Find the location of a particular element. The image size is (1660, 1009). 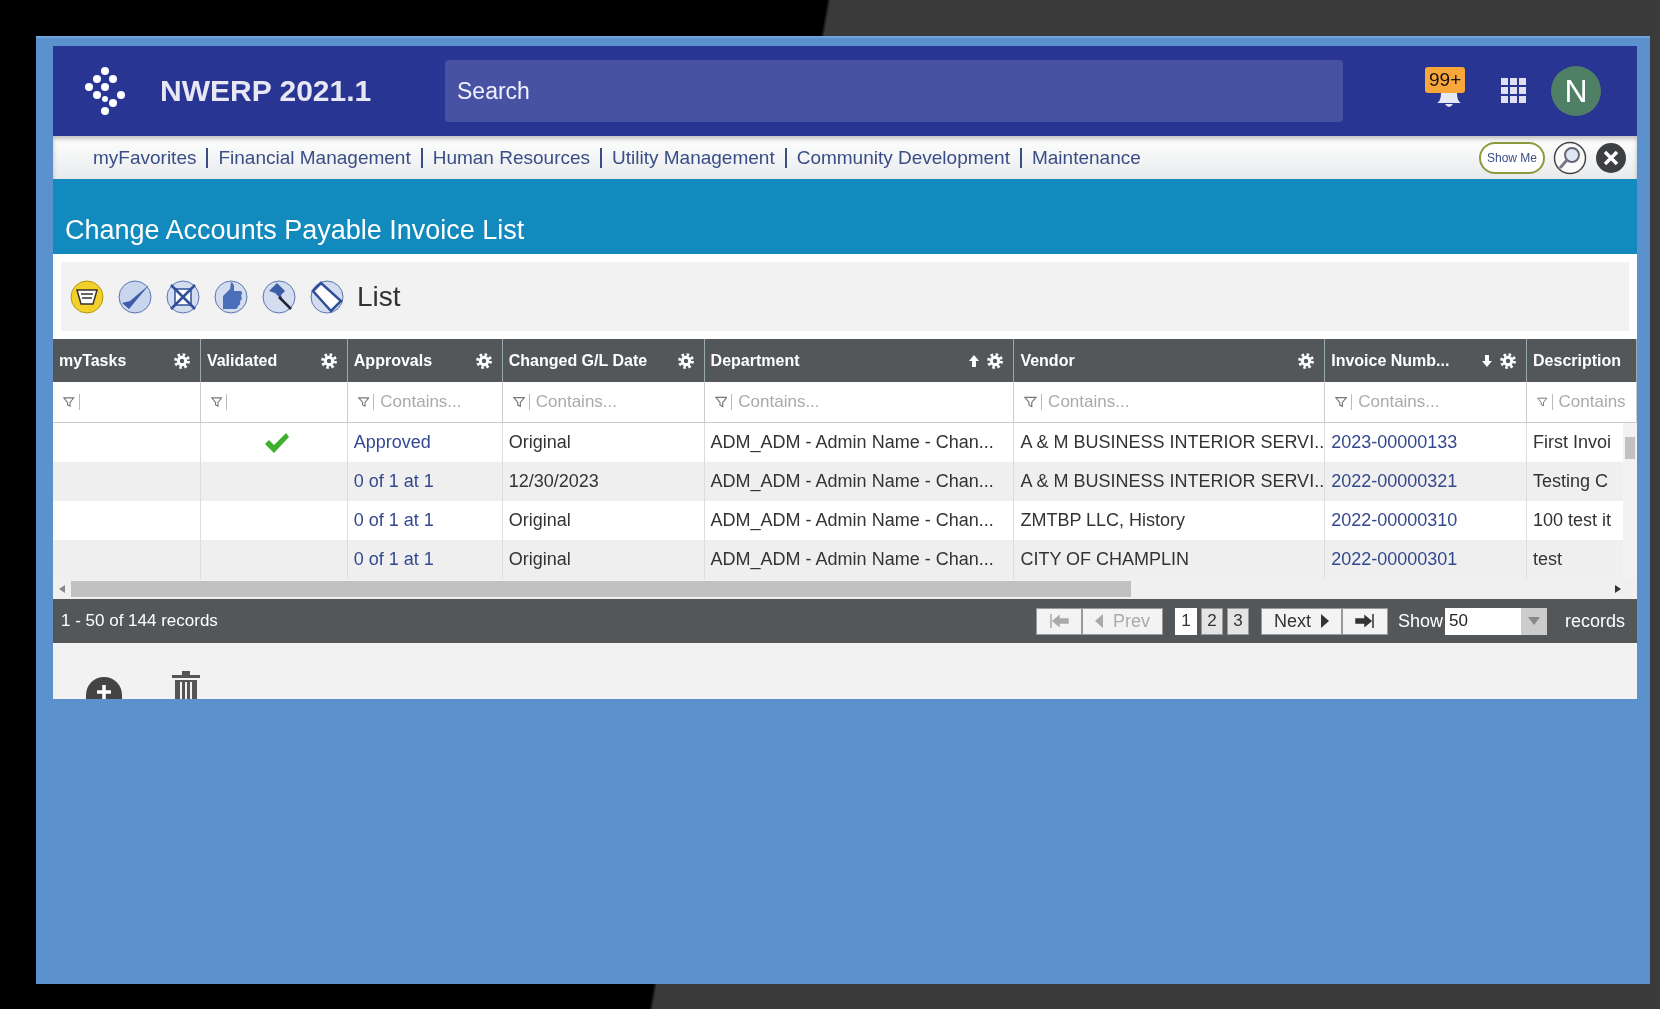

view-label: List is located at coordinates (379, 296).